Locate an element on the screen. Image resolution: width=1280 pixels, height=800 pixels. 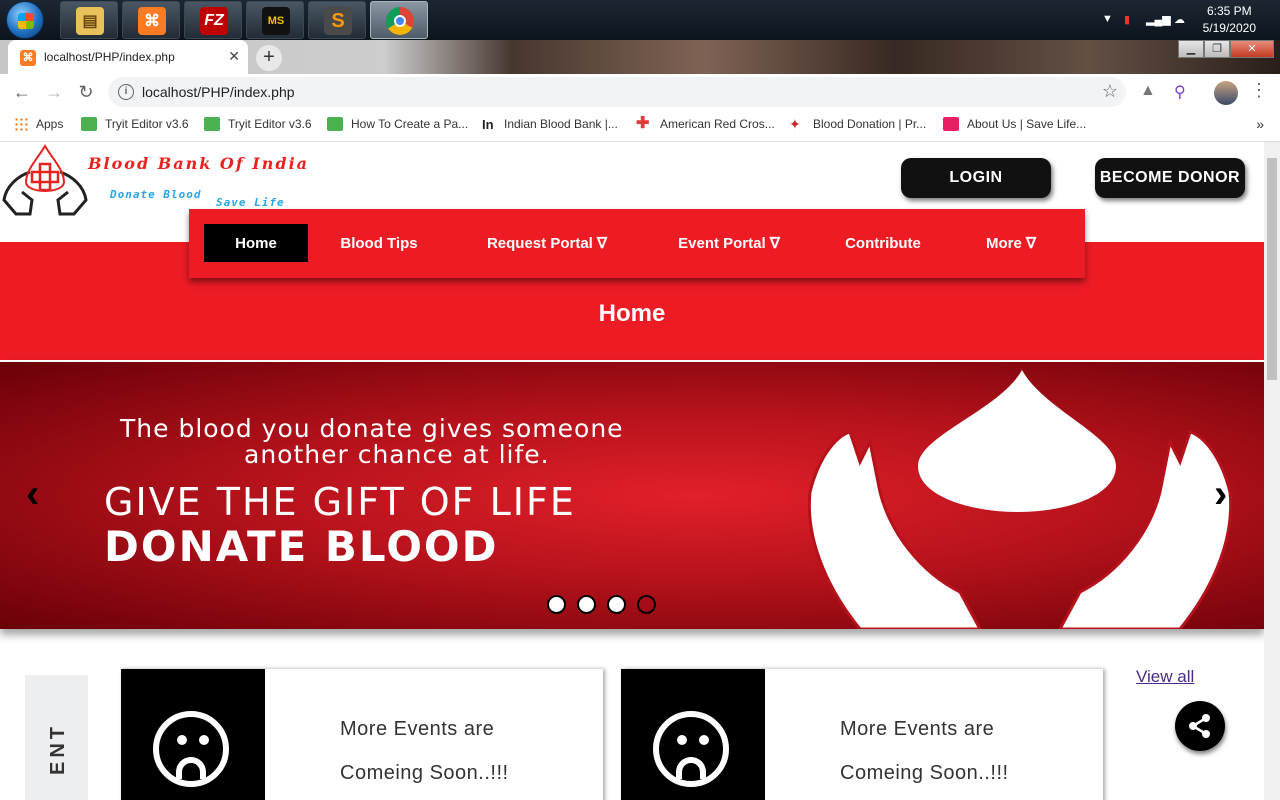
cloud-icon: ☁ is located at coordinates (1179, 19).